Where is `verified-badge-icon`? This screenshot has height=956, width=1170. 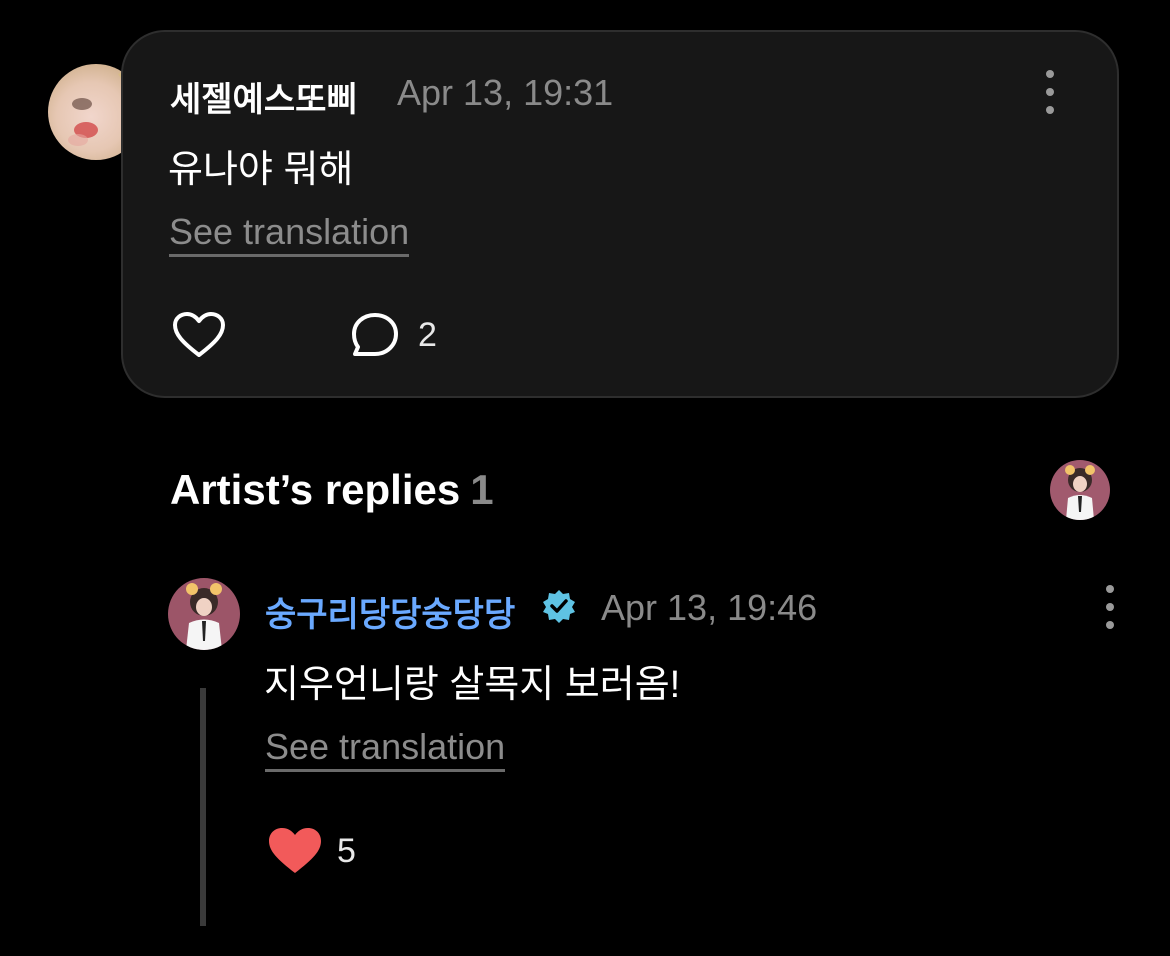 verified-badge-icon is located at coordinates (559, 606).